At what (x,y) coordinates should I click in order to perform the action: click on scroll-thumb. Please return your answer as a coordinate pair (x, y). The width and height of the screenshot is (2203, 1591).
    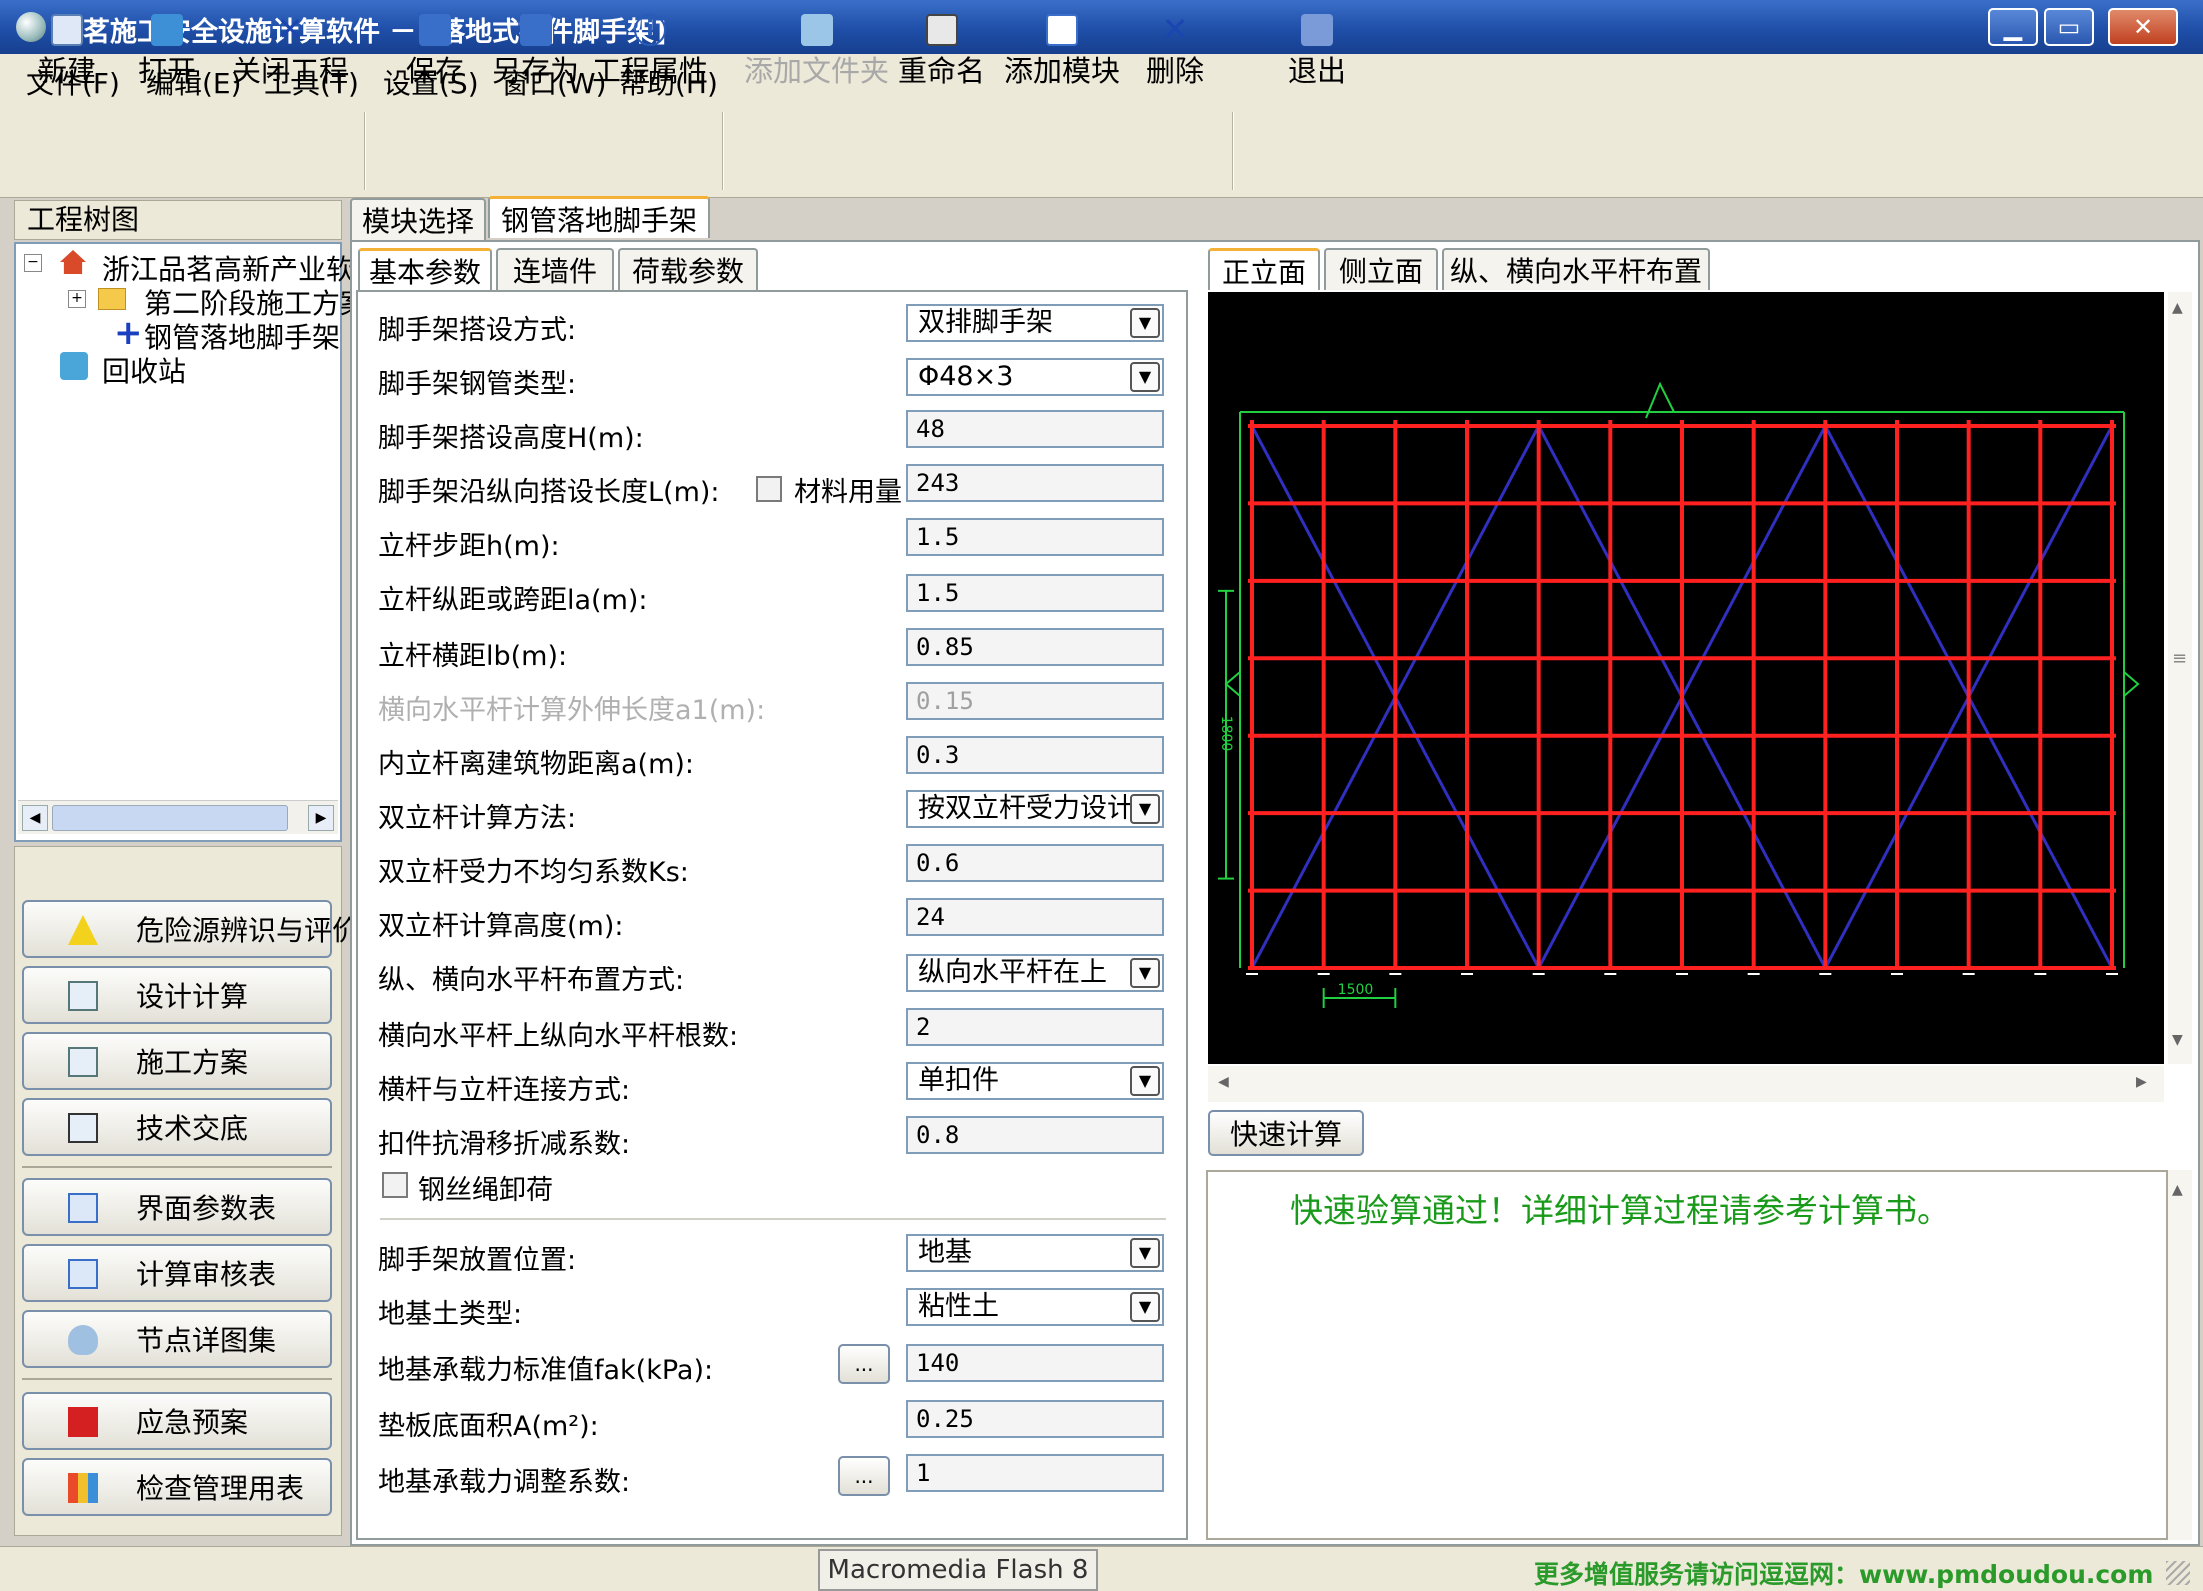
    Looking at the image, I should click on (170, 818).